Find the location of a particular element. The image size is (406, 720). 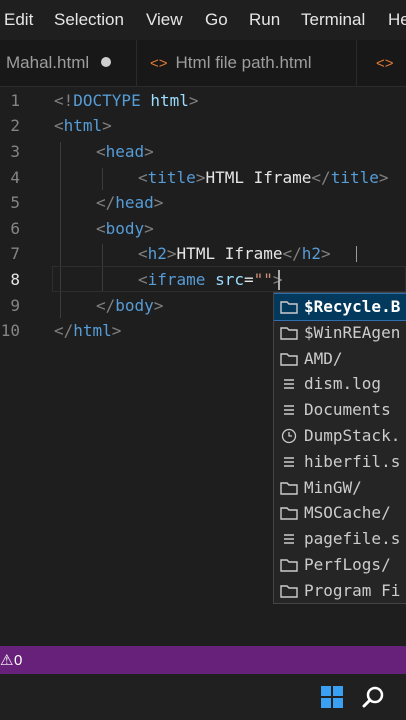

mouse-ibeam-cursor is located at coordinates (356, 254).